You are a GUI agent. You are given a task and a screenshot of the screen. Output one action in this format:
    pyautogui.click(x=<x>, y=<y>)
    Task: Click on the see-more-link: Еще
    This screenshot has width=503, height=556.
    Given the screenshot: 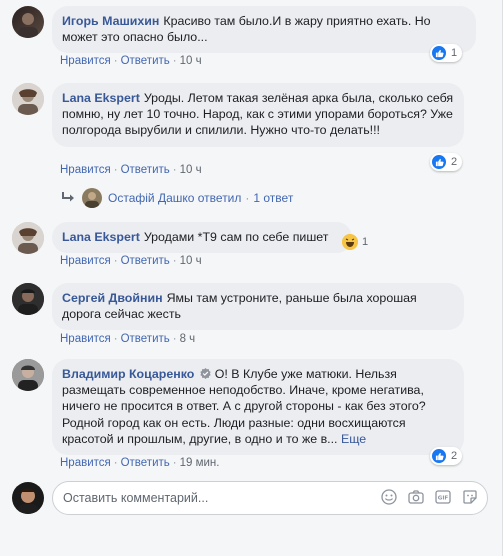 What is the action you would take?
    pyautogui.click(x=353, y=439)
    